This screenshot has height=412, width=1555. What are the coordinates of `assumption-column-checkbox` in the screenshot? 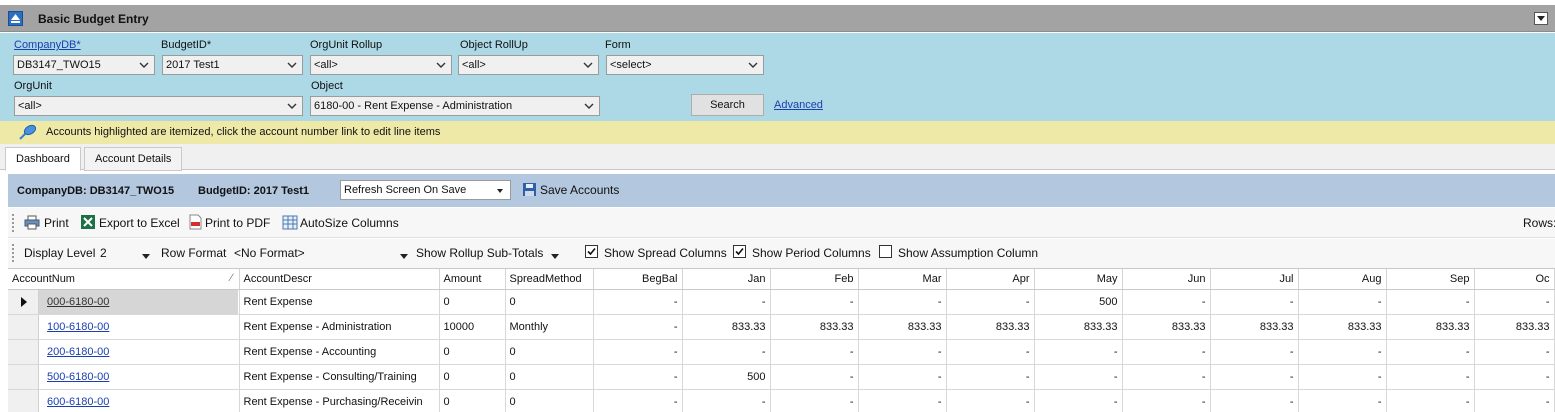 It's located at (885, 251).